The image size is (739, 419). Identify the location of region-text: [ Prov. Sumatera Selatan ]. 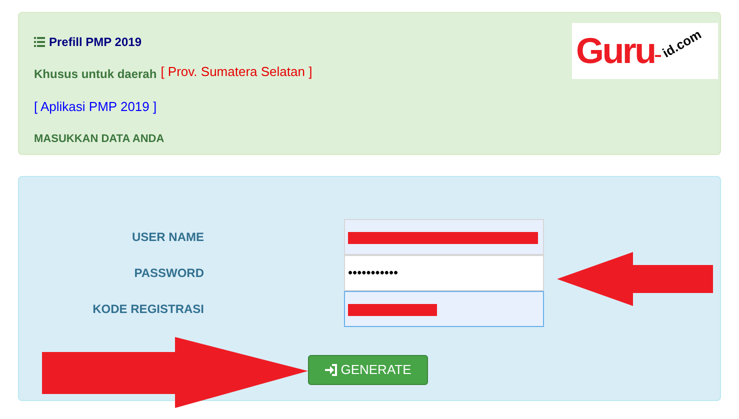
(236, 73).